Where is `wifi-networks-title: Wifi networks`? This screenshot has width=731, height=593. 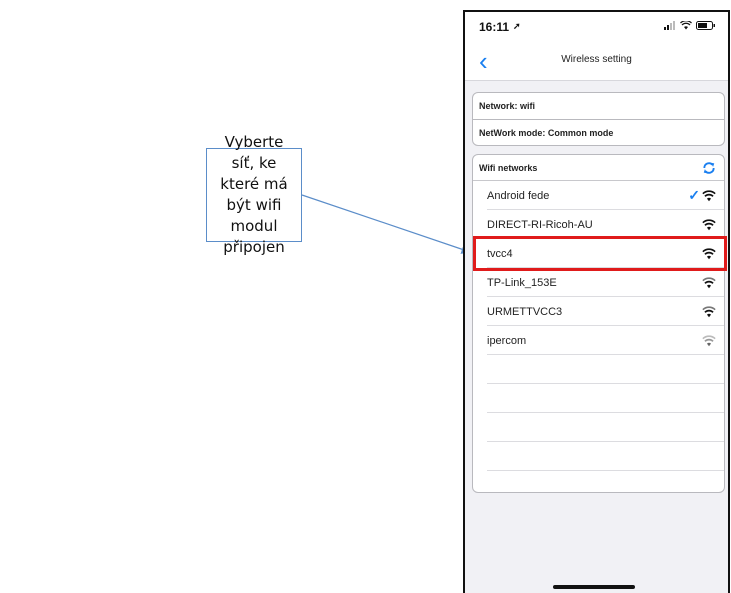 wifi-networks-title: Wifi networks is located at coordinates (508, 167).